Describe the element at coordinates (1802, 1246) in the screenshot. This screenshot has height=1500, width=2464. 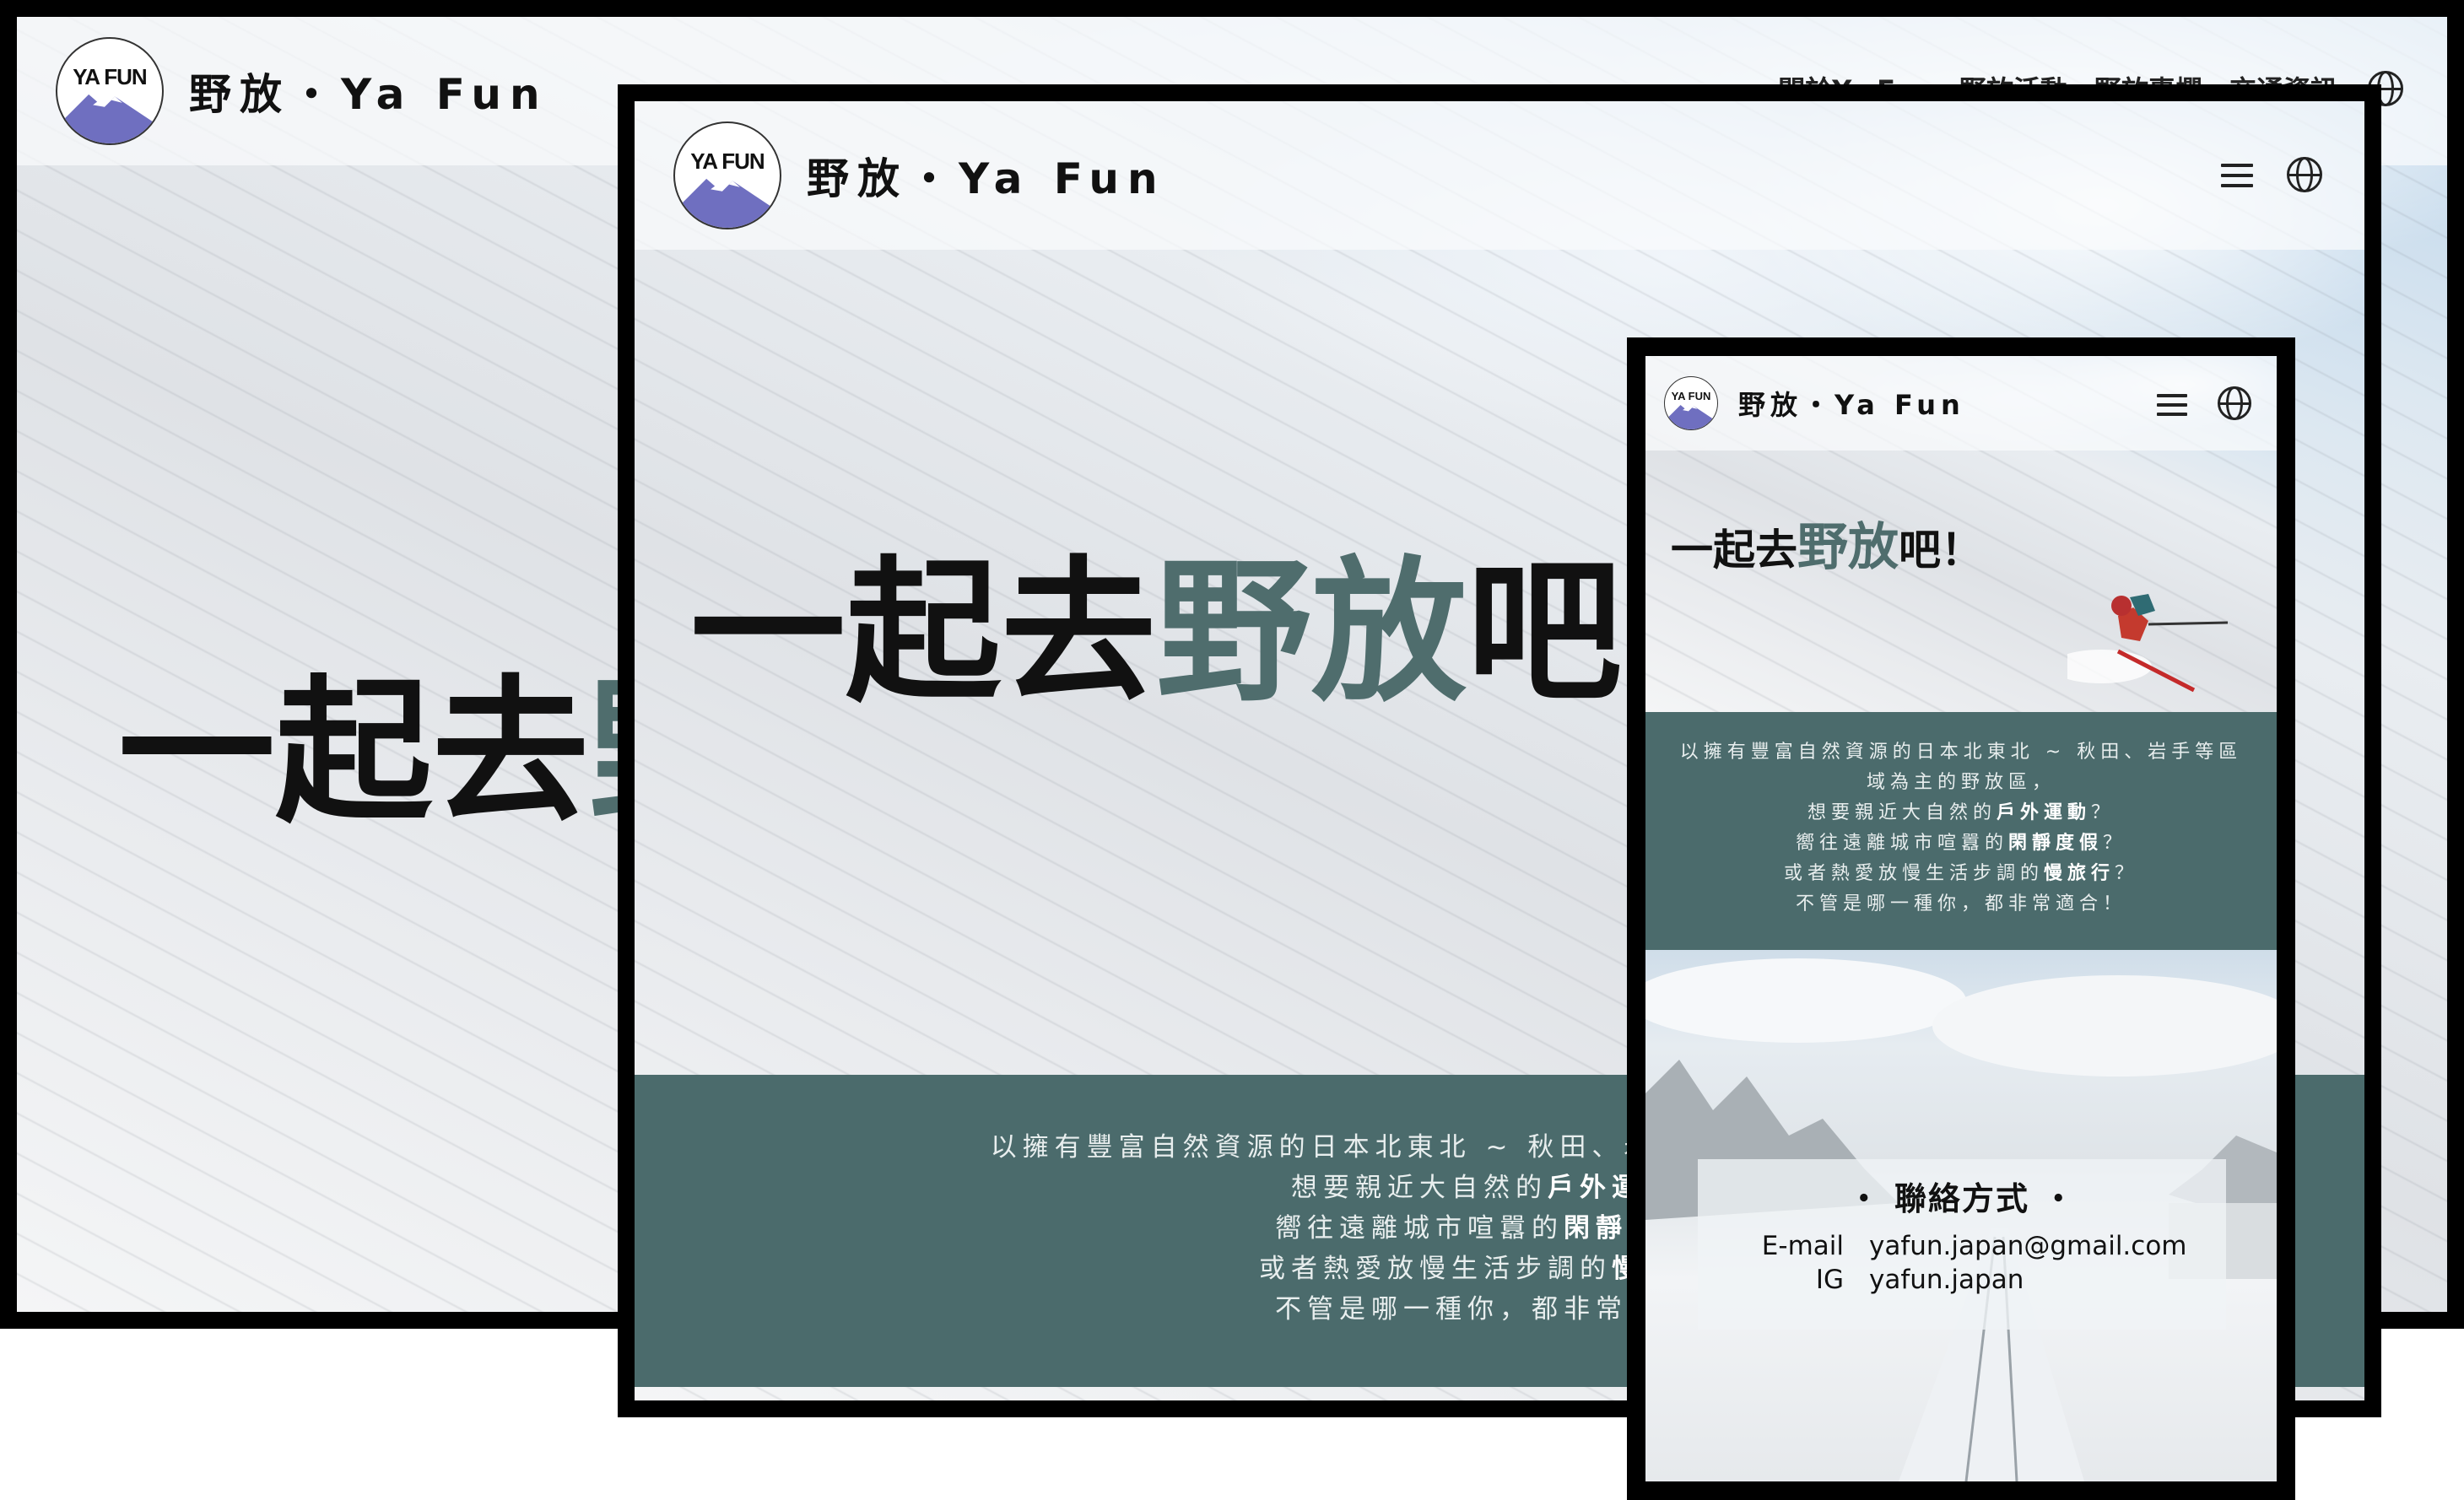
I see `email-label: E-mail` at that location.